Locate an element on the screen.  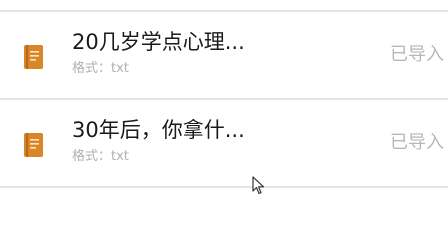
mouse-pointer-icon is located at coordinates (258, 185).